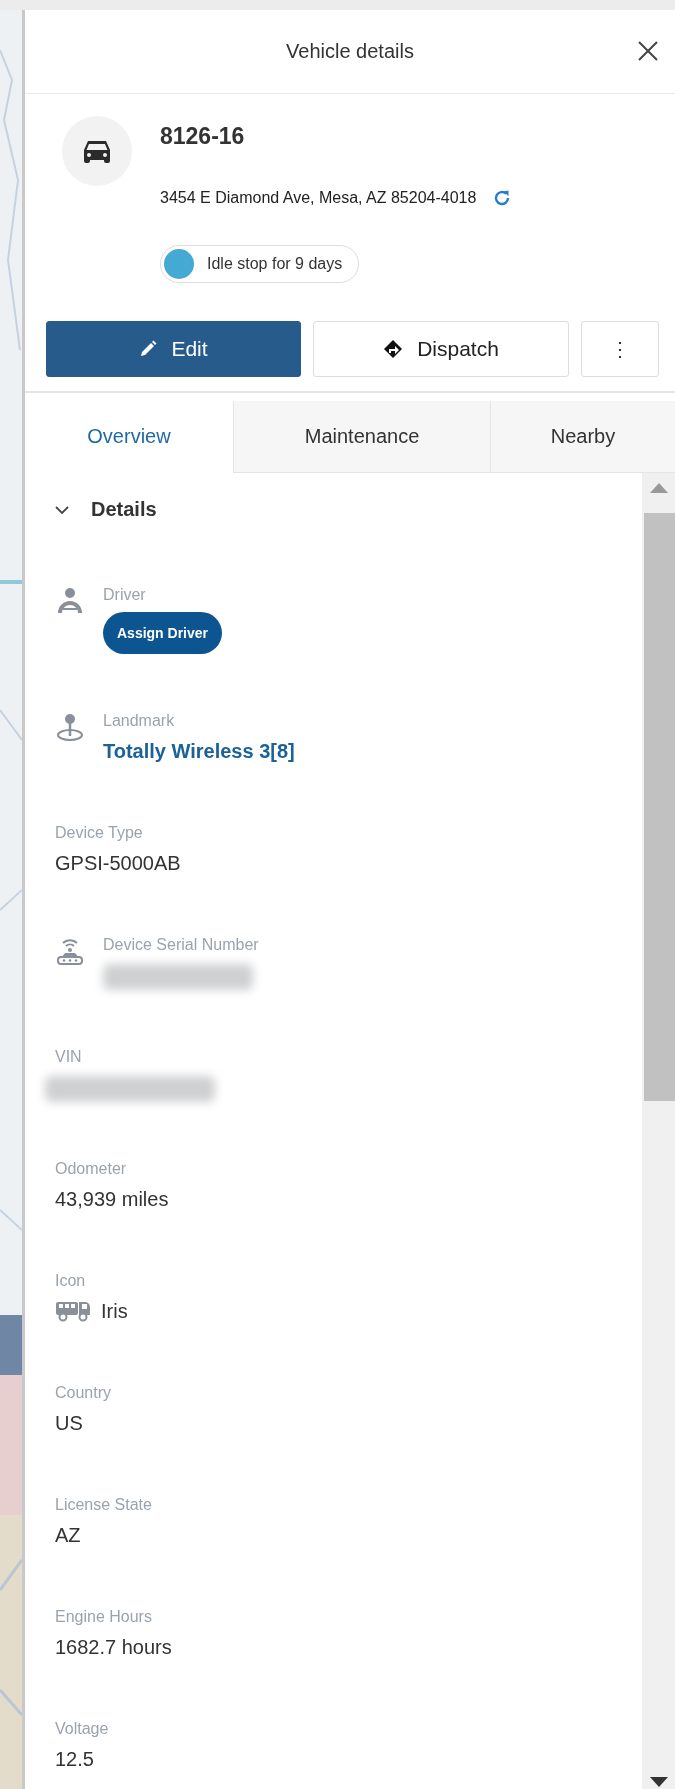  I want to click on field-value: US, so click(69, 1423).